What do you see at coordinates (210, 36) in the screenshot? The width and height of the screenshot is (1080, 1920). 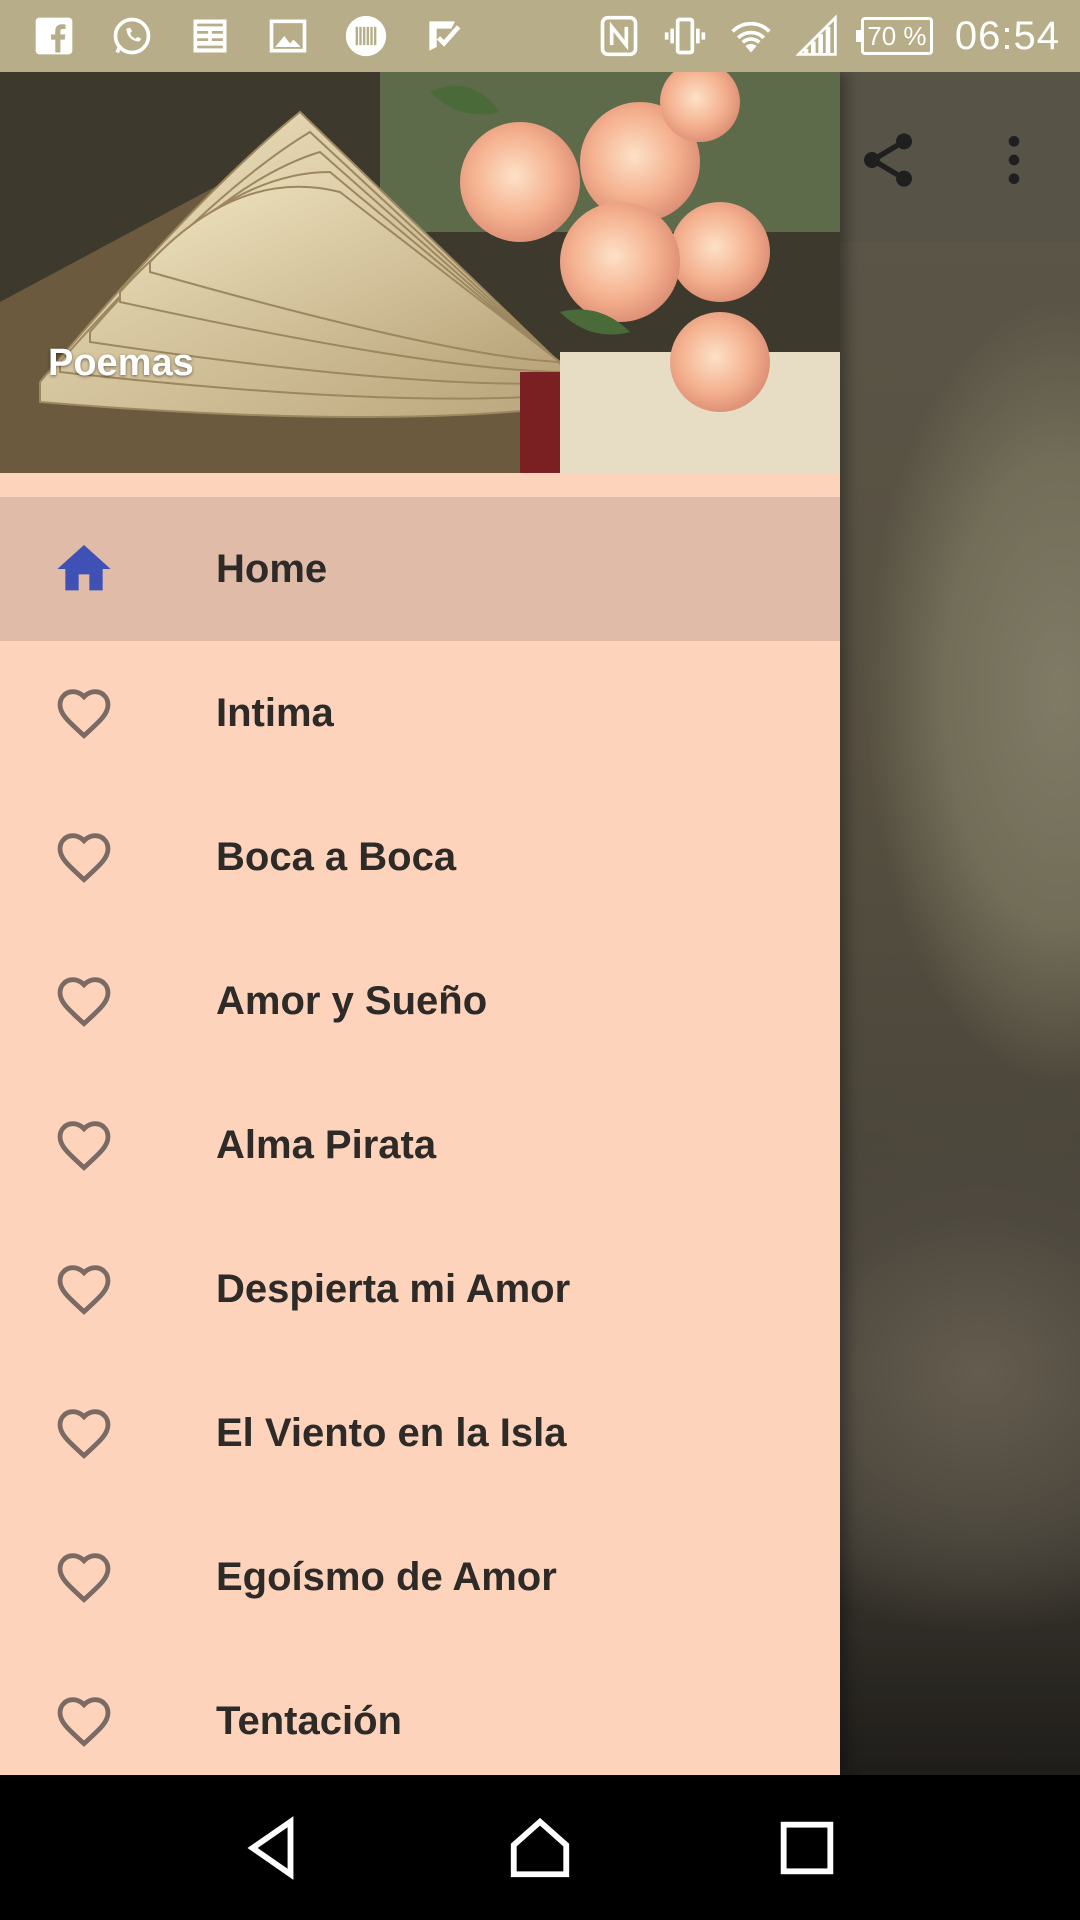 I see `news-icon` at bounding box center [210, 36].